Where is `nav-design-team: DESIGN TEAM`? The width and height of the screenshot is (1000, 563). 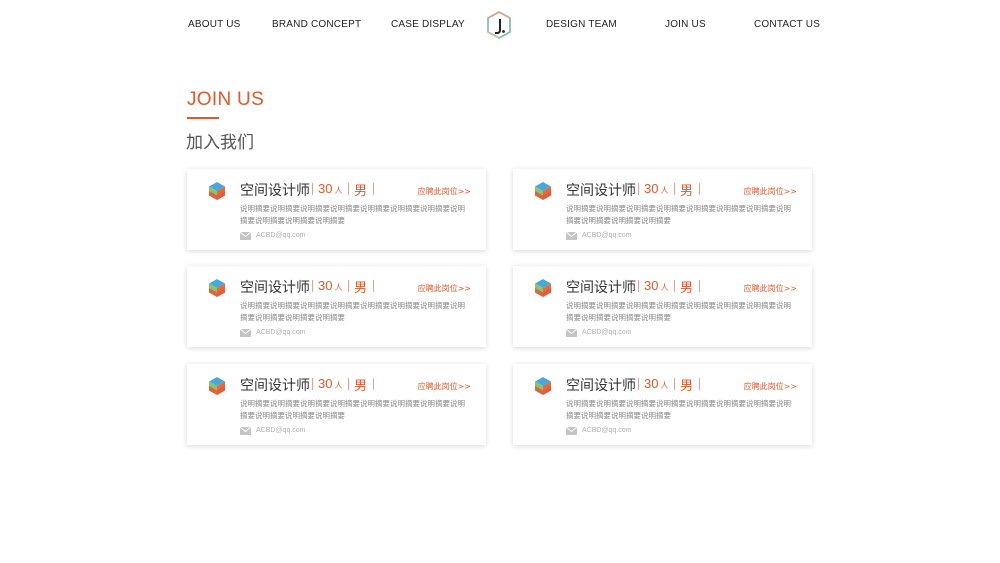 nav-design-team: DESIGN TEAM is located at coordinates (581, 24).